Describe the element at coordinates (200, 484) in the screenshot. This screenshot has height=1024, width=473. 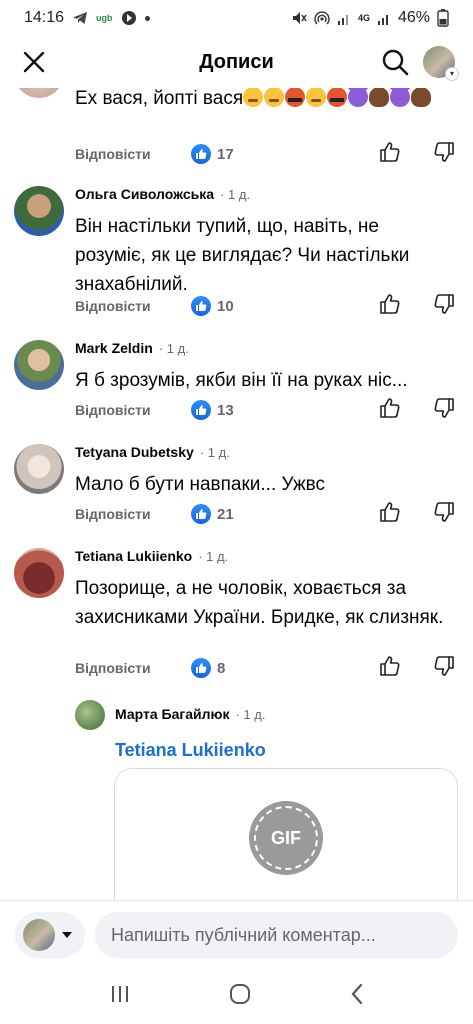
I see `comment-text: Мало б бути навпаки... Ужвс` at that location.